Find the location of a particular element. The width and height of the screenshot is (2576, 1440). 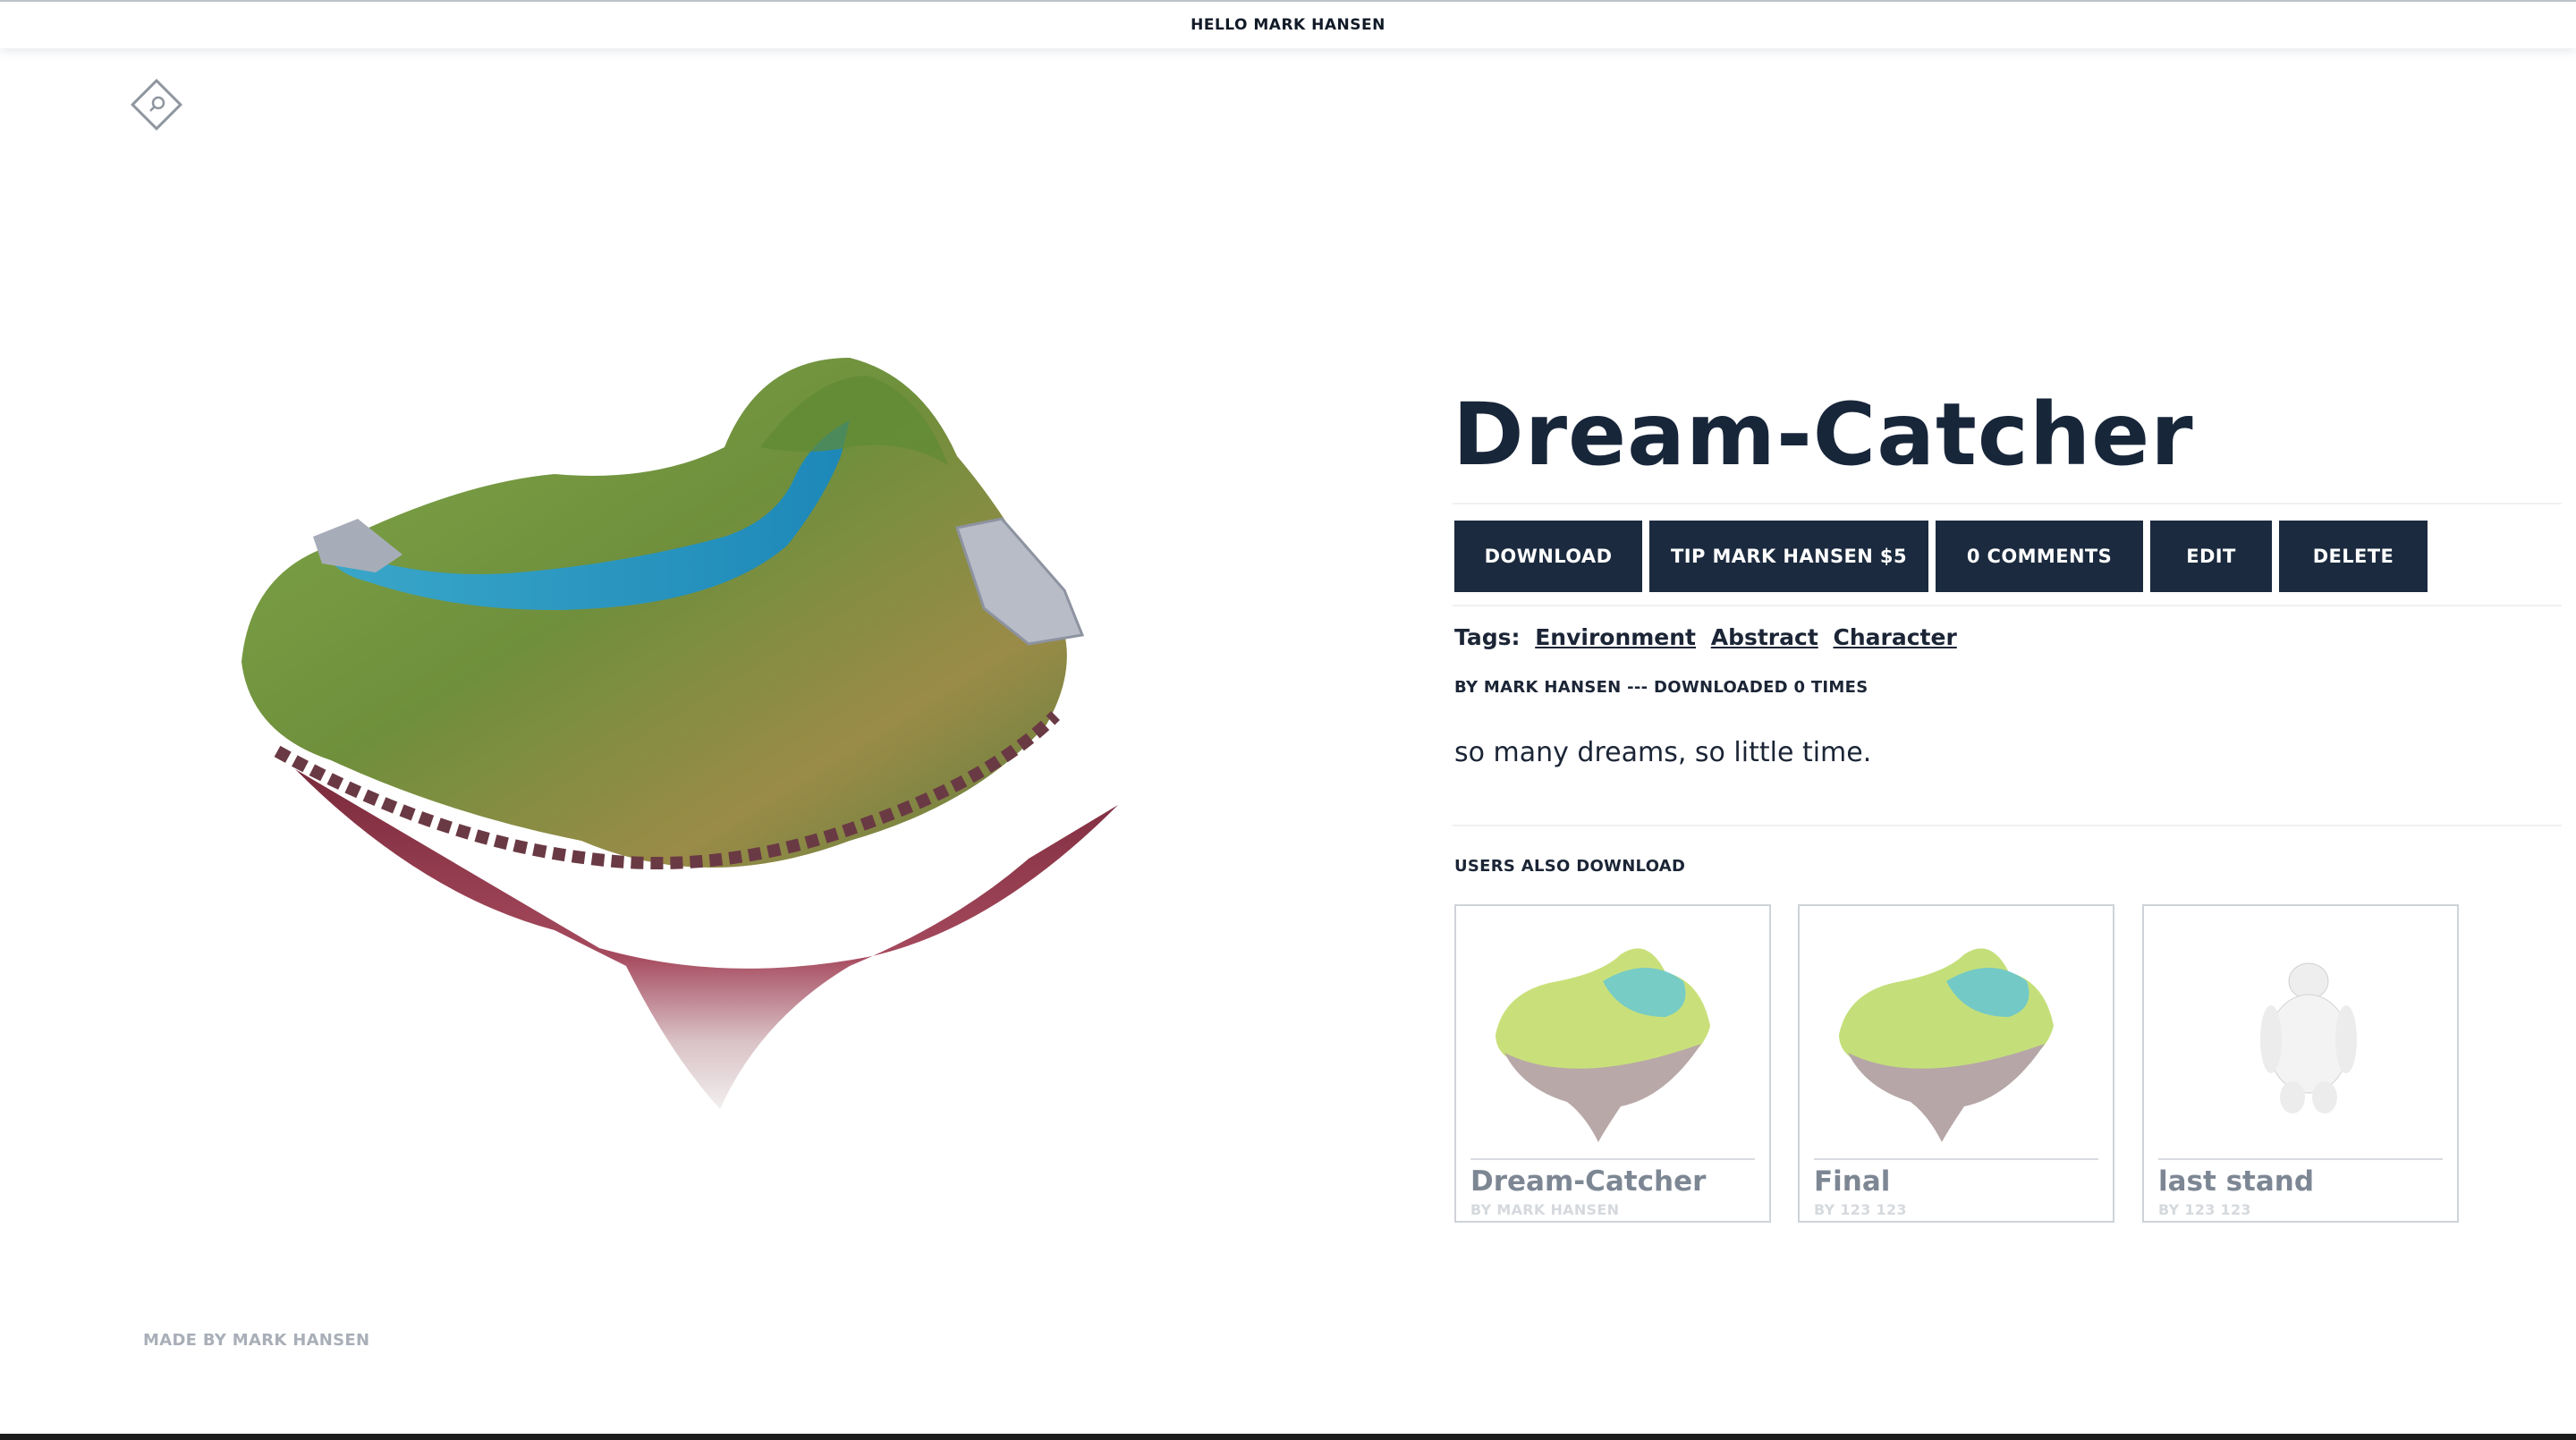

related-card: Final BY 123 123 is located at coordinates (1956, 1063).